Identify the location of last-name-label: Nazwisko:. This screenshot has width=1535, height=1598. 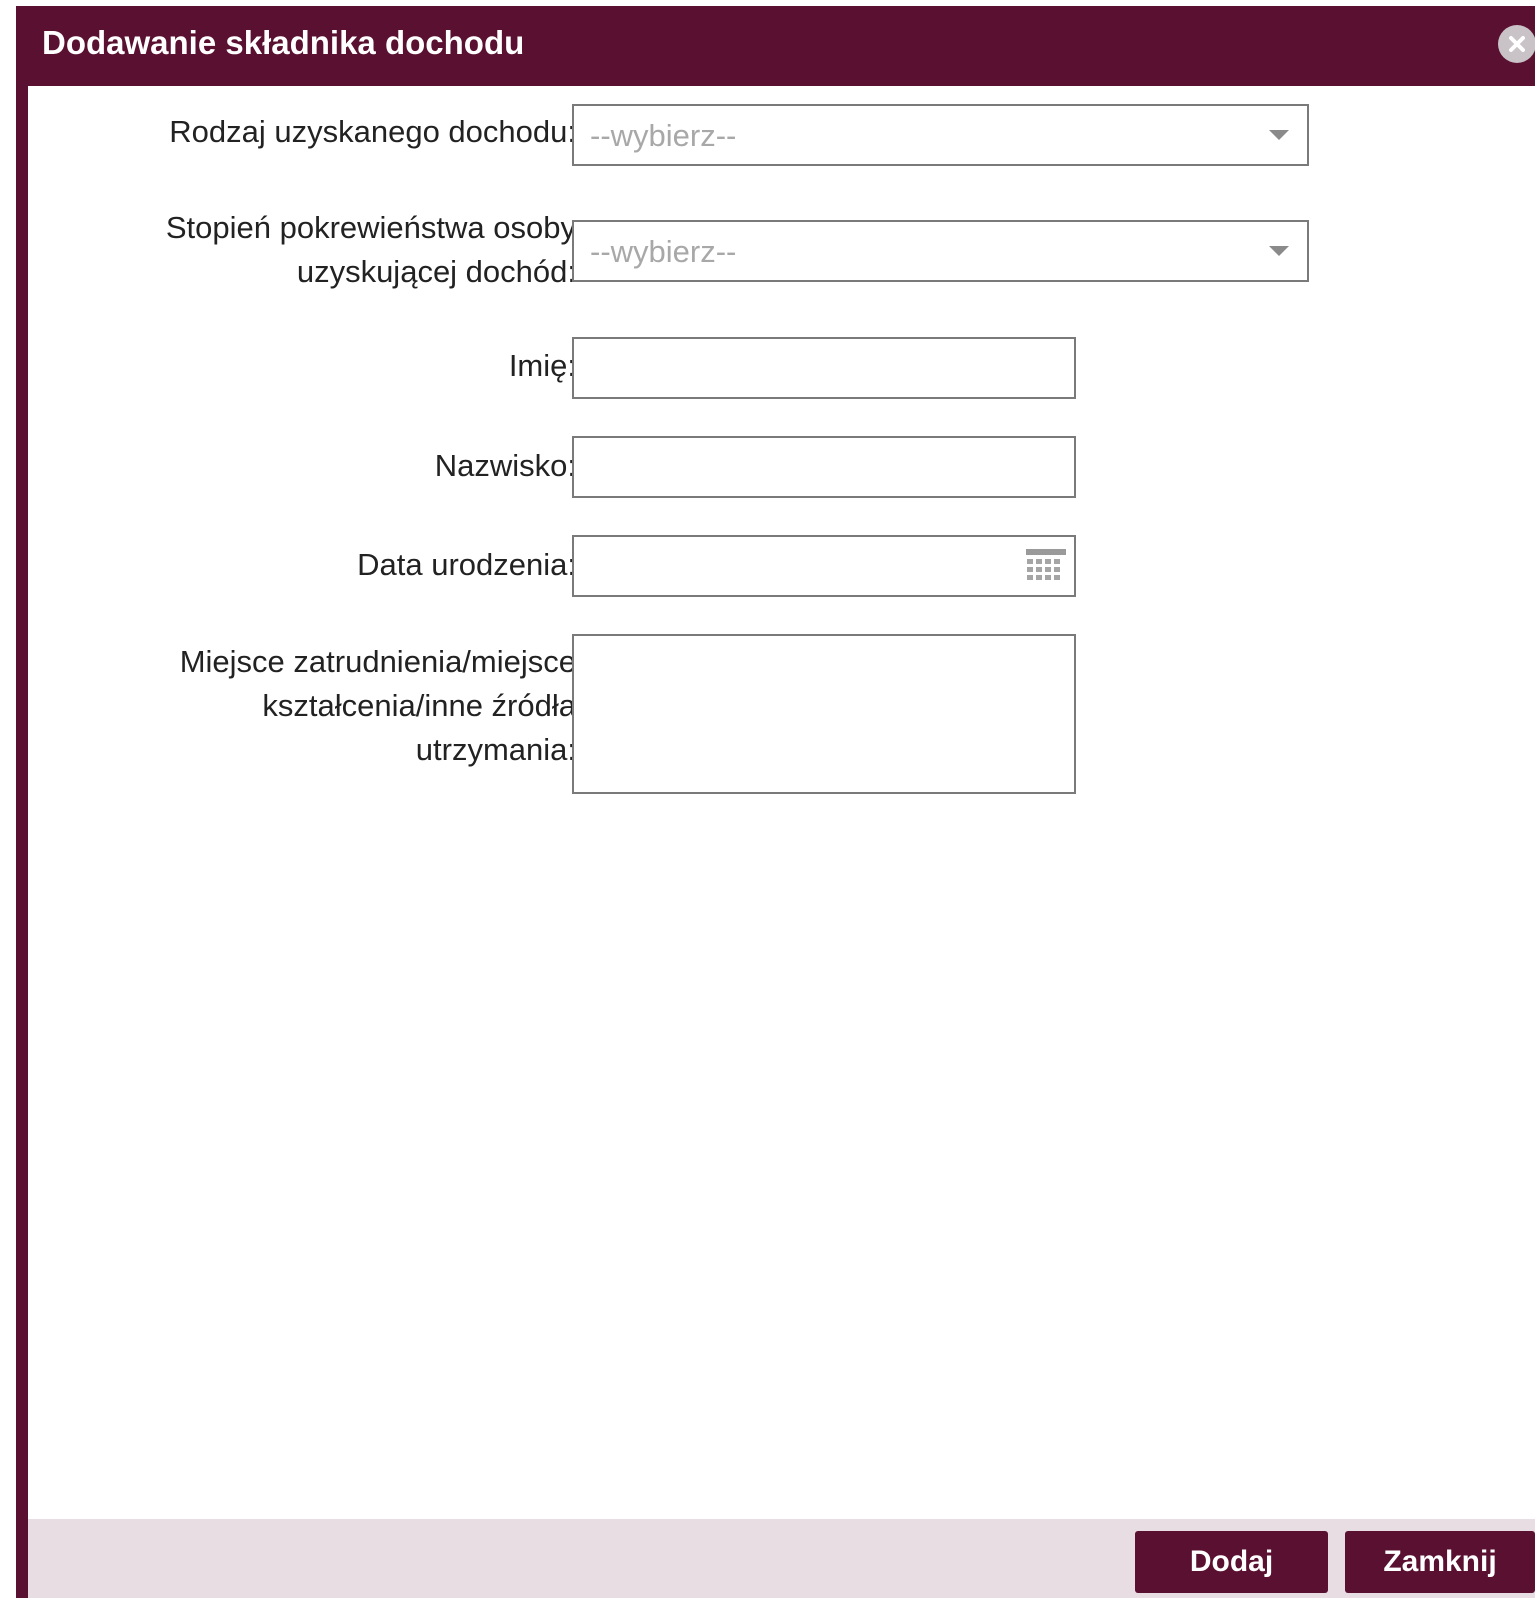
(505, 465).